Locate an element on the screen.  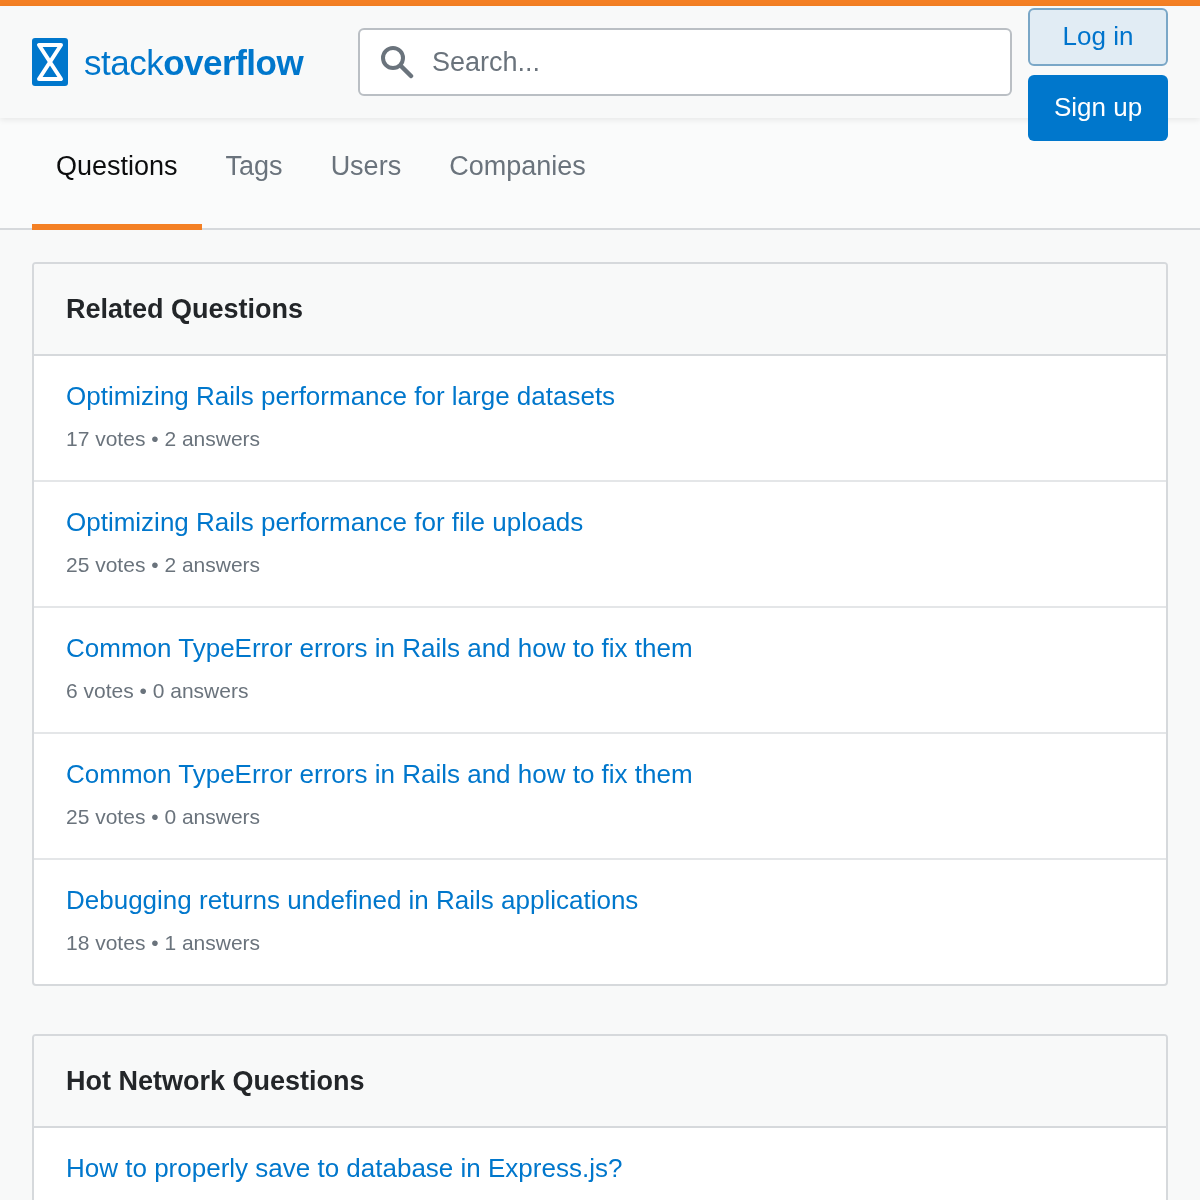
nav-tab: Users is located at coordinates (366, 187).